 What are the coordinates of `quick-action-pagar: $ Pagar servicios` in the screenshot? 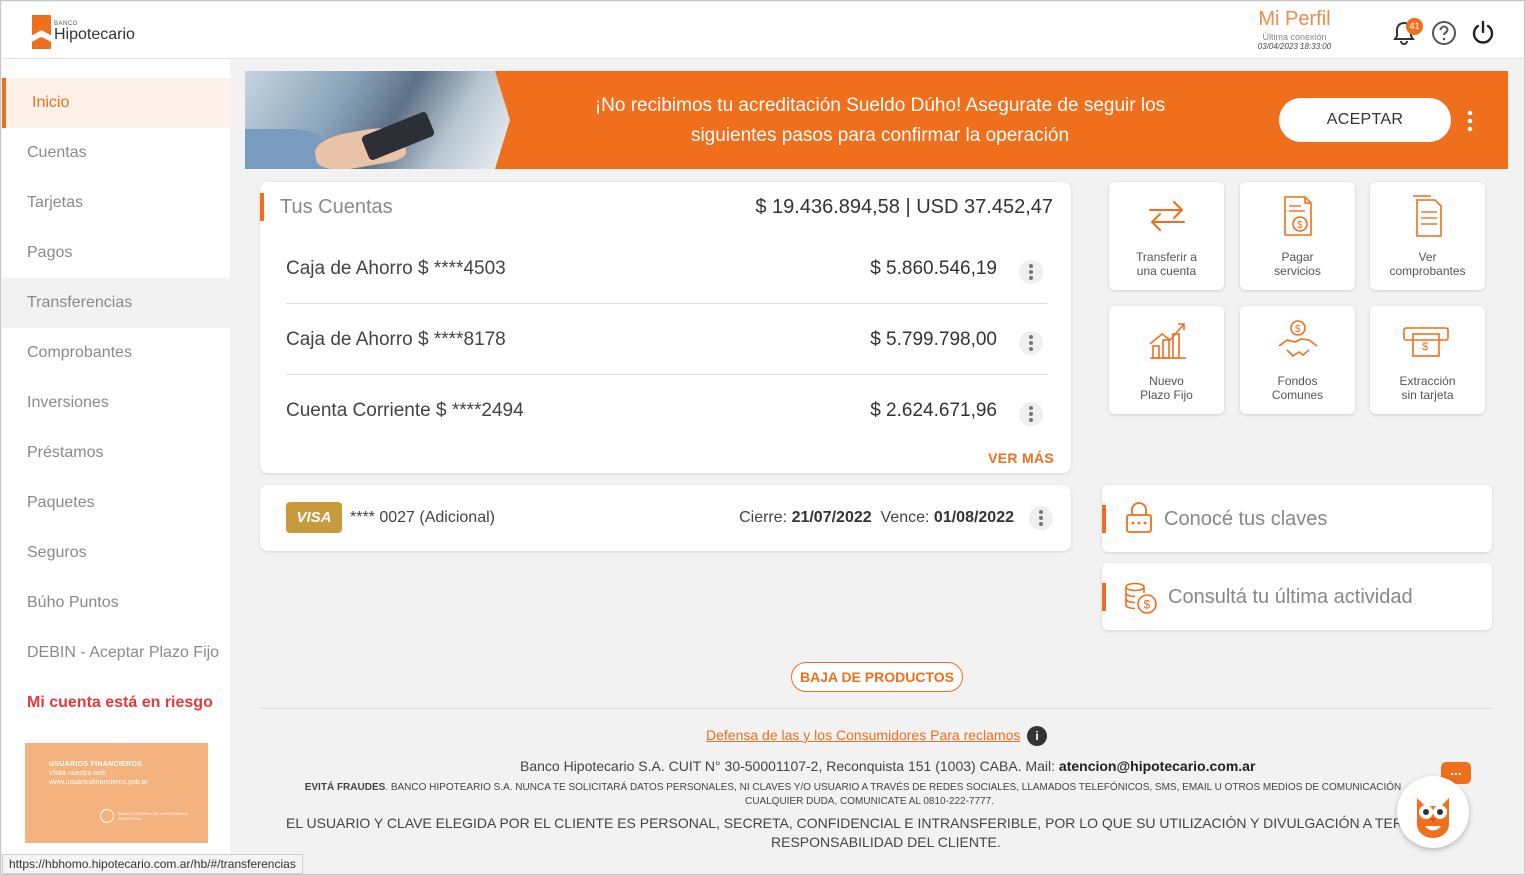 It's located at (1297, 236).